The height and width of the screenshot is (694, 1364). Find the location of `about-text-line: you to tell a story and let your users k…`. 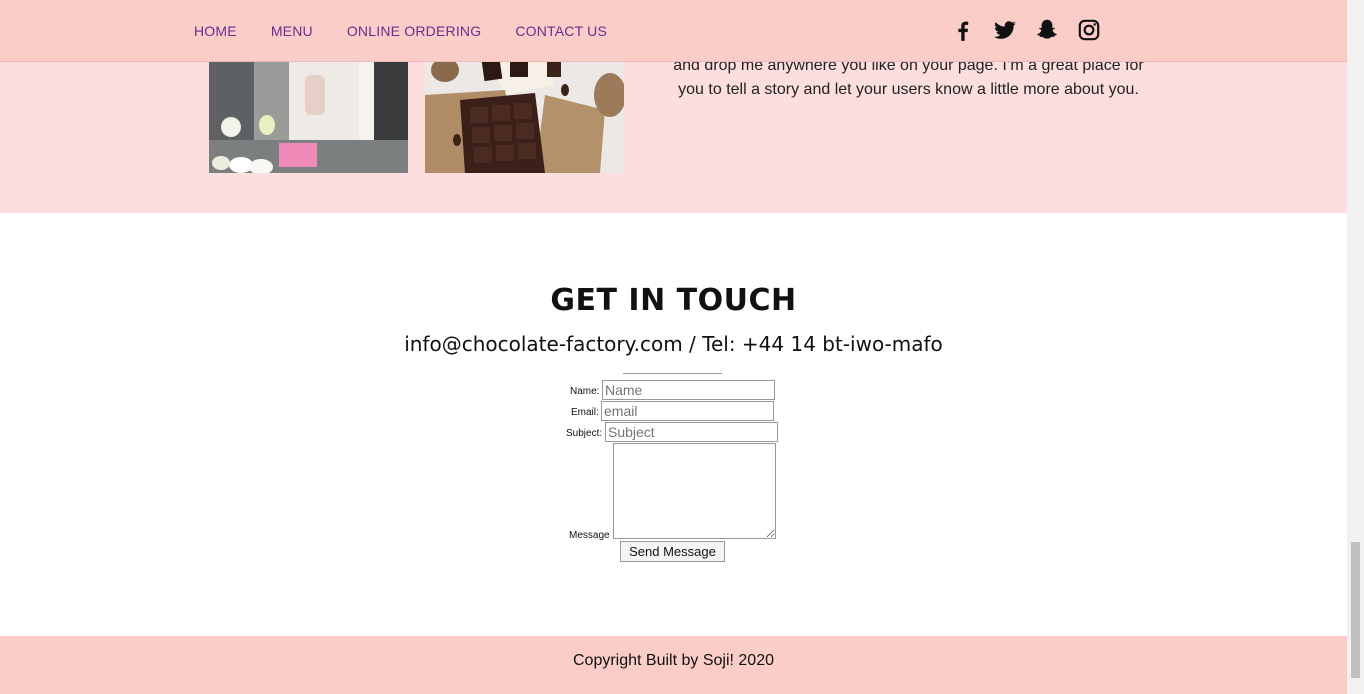

about-text-line: you to tell a story and let your users k… is located at coordinates (908, 89).